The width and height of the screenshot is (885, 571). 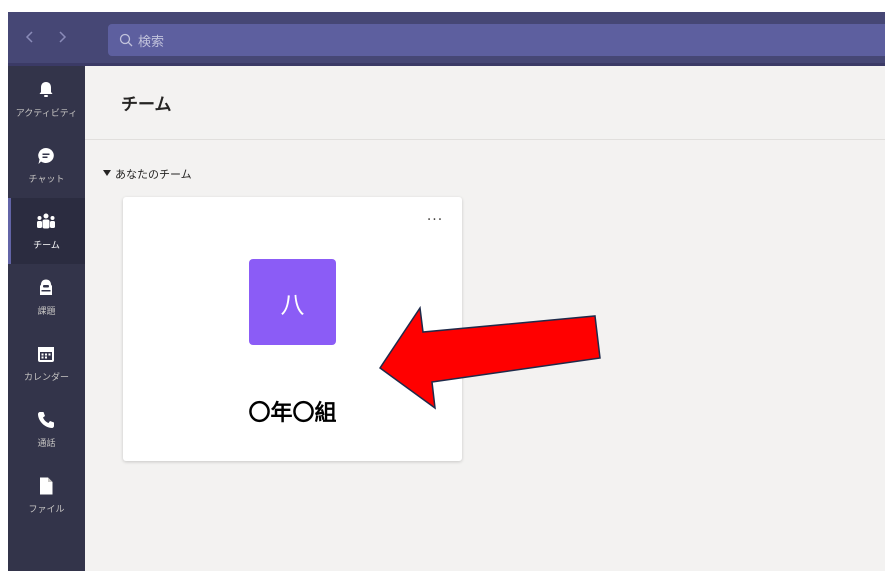 I want to click on rail-item-label: カレンダー, so click(x=46, y=378).